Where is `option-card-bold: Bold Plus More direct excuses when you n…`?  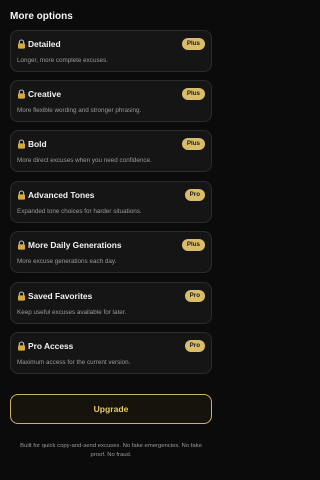
option-card-bold: Bold Plus More direct excuses when you n… is located at coordinates (111, 151).